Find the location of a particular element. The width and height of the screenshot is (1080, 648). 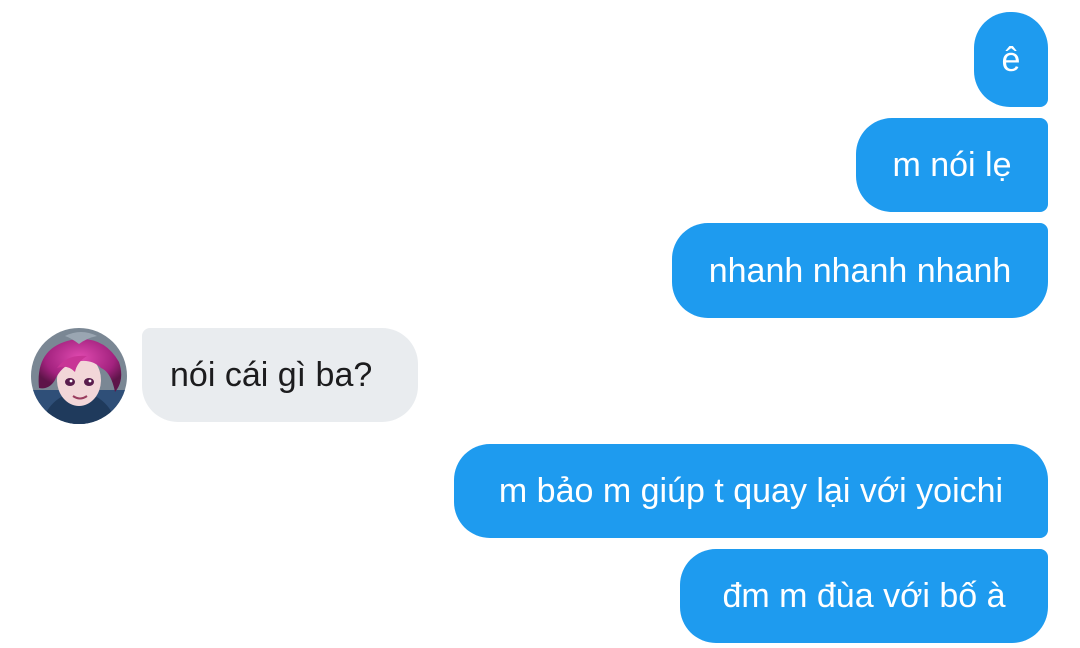

outgoing-message-bubble: đm m đùa với bố à is located at coordinates (864, 596).